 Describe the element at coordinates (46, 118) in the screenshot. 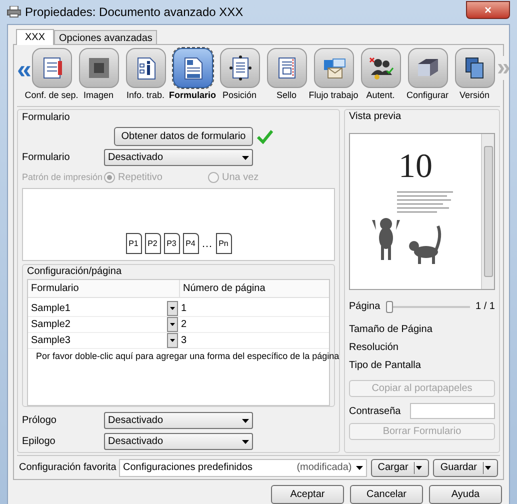

I see `group-title: Formulario` at that location.